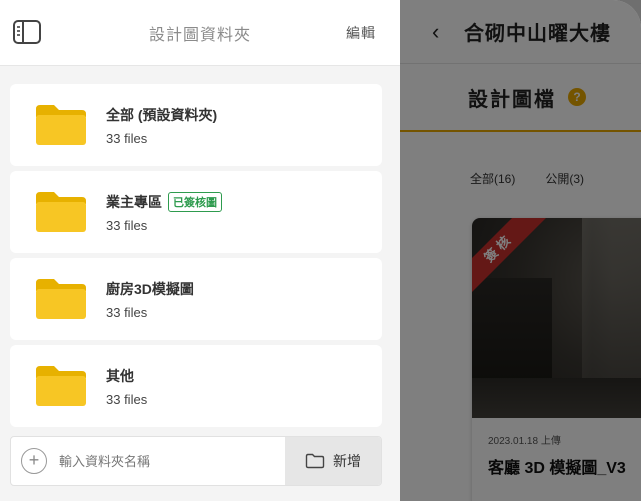 The image size is (641, 501). I want to click on folder-item-other: 其他 33 files, so click(196, 386).